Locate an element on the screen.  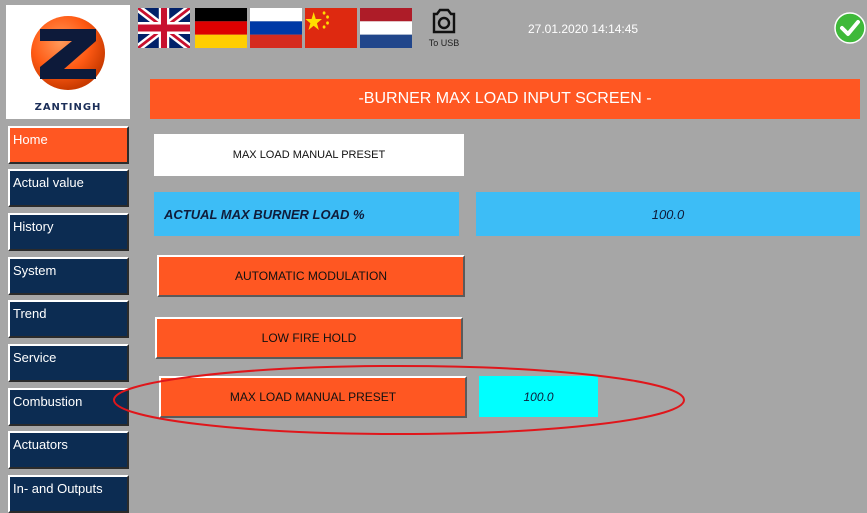
dutch-flag-icon is located at coordinates (386, 28).